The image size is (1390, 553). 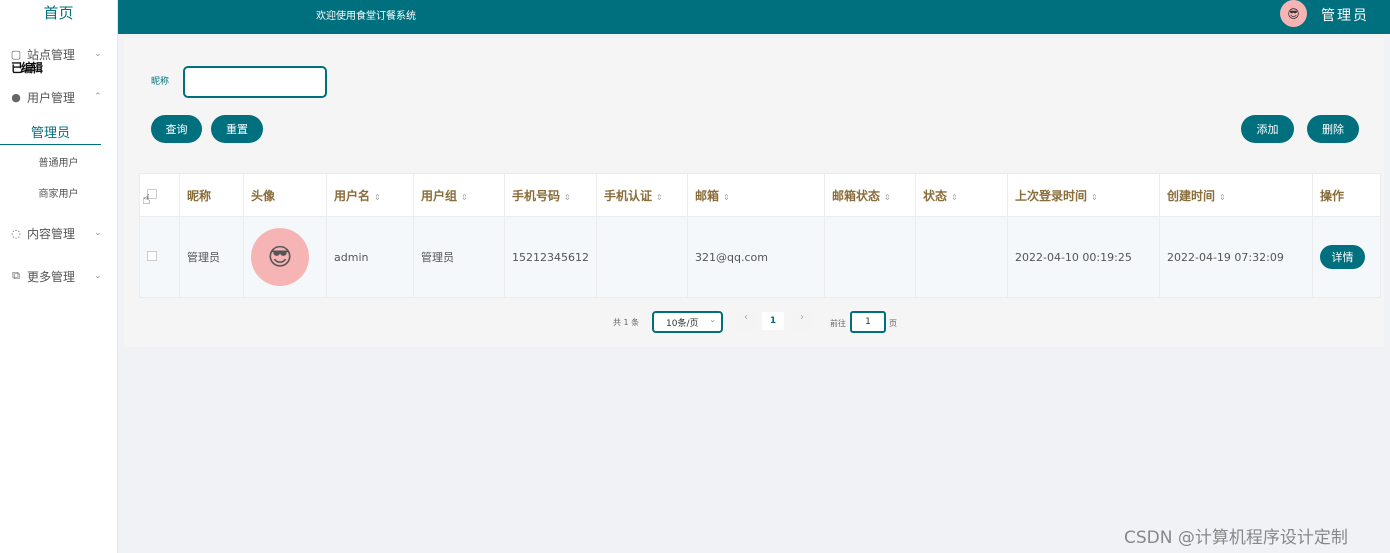 What do you see at coordinates (146, 200) in the screenshot?
I see `mouse-cursor-icon: ☝` at bounding box center [146, 200].